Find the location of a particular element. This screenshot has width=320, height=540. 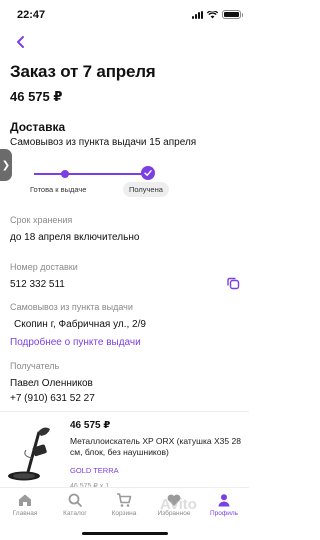

tab-home-label: Главная is located at coordinates (25, 513).